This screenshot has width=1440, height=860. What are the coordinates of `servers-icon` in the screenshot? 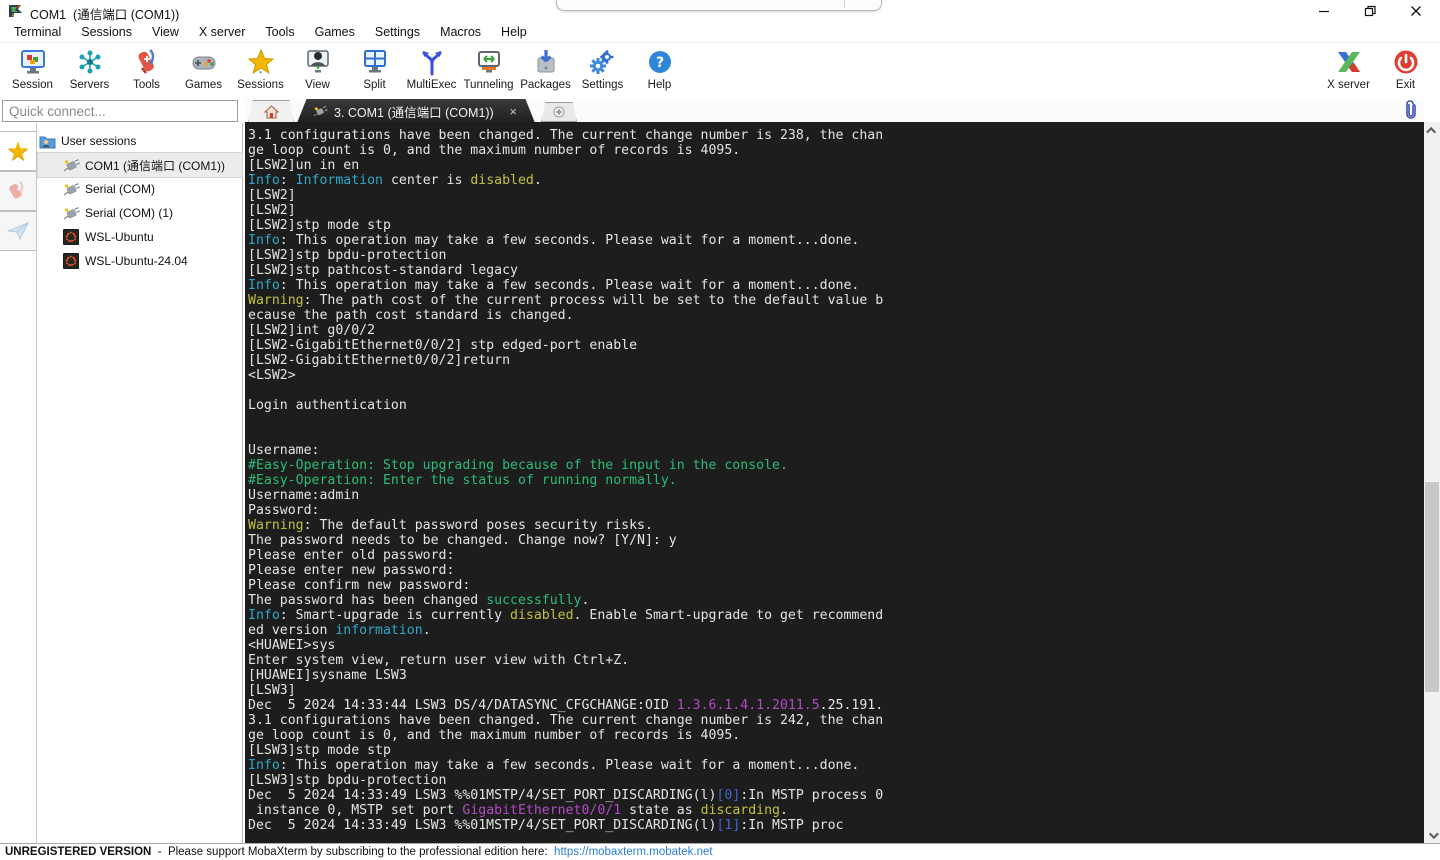 It's located at (90, 61).